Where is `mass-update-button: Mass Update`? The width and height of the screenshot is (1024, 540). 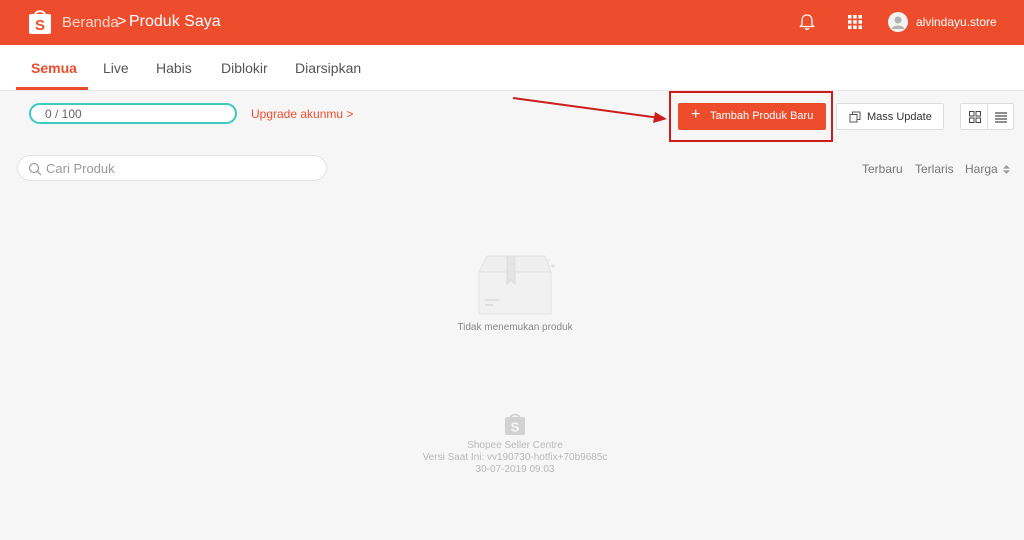
mass-update-button: Mass Update is located at coordinates (890, 116).